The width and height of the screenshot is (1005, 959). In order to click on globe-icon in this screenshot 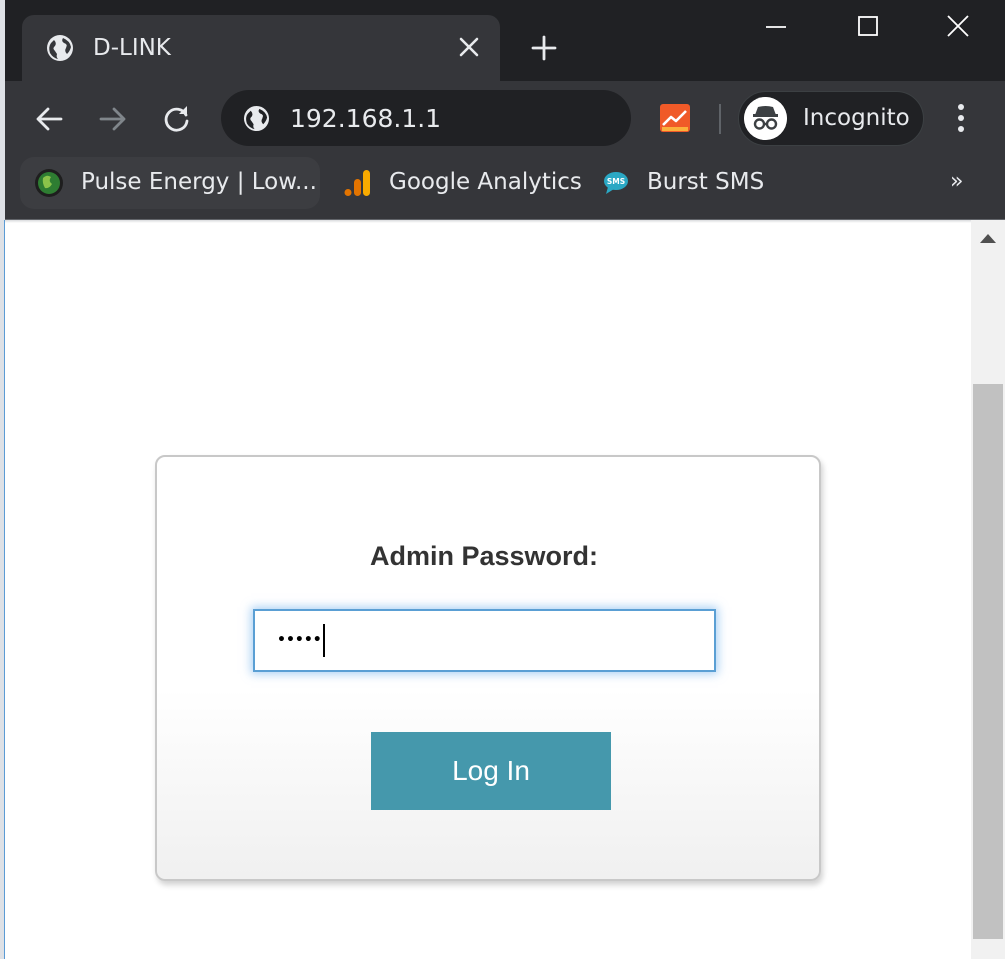, I will do `click(60, 48)`.